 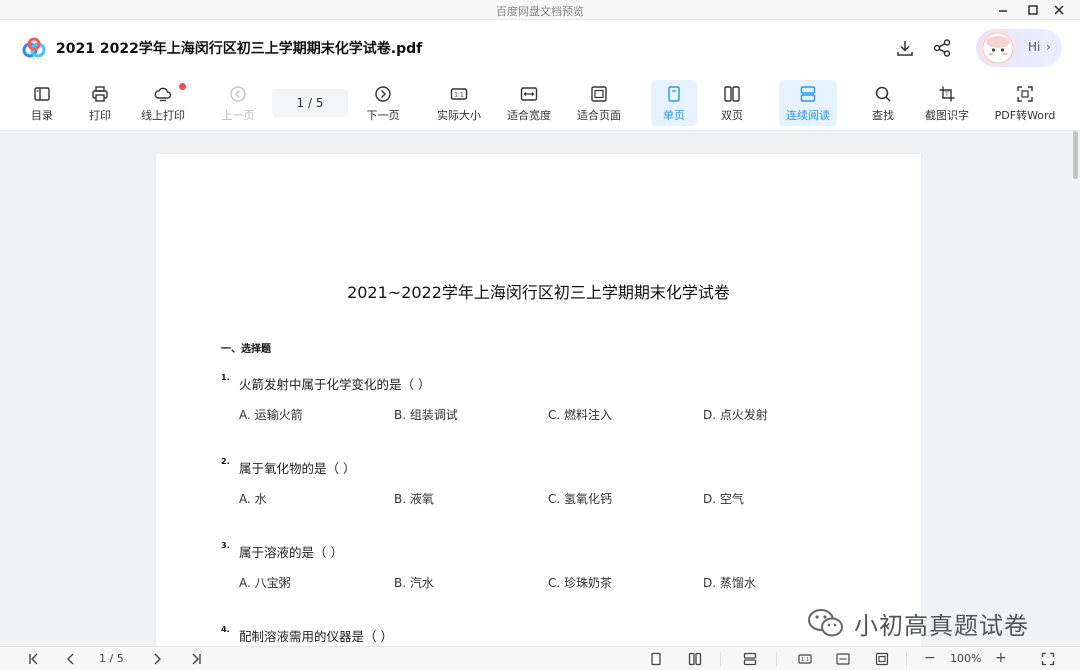 I want to click on chevron-right-icon: ›, so click(x=1048, y=47).